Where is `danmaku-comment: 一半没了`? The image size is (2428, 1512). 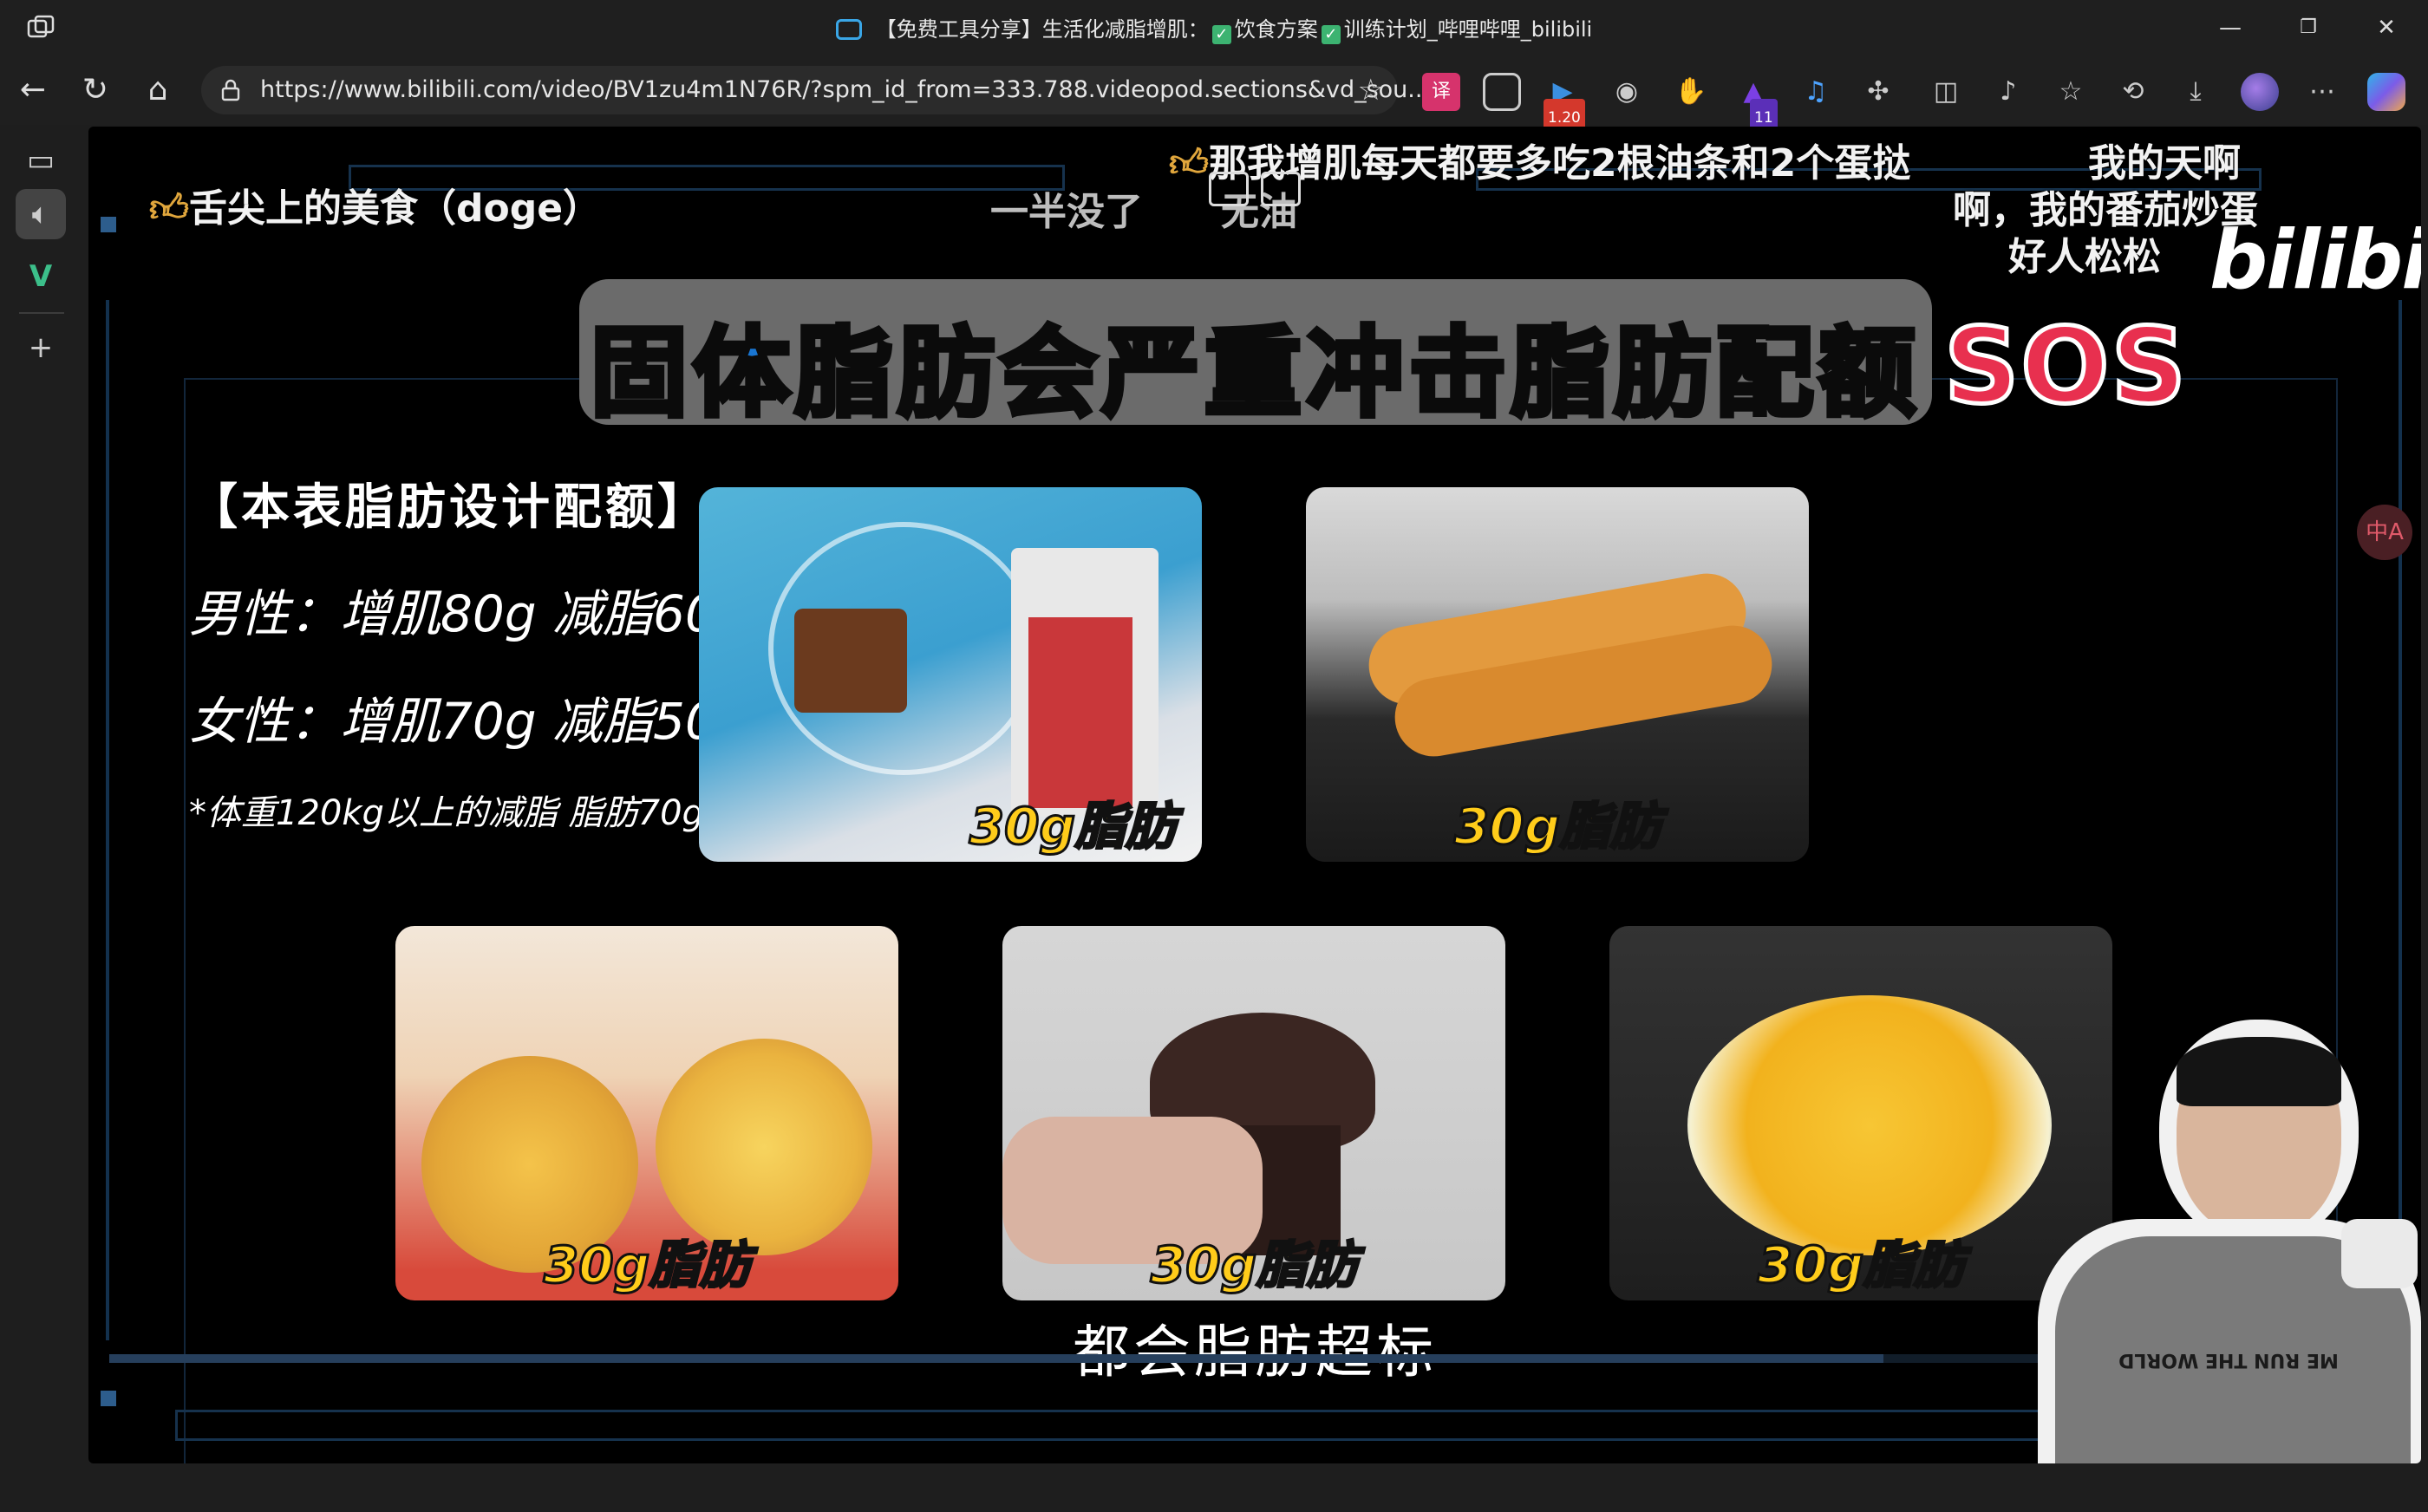 danmaku-comment: 一半没了 is located at coordinates (1066, 212).